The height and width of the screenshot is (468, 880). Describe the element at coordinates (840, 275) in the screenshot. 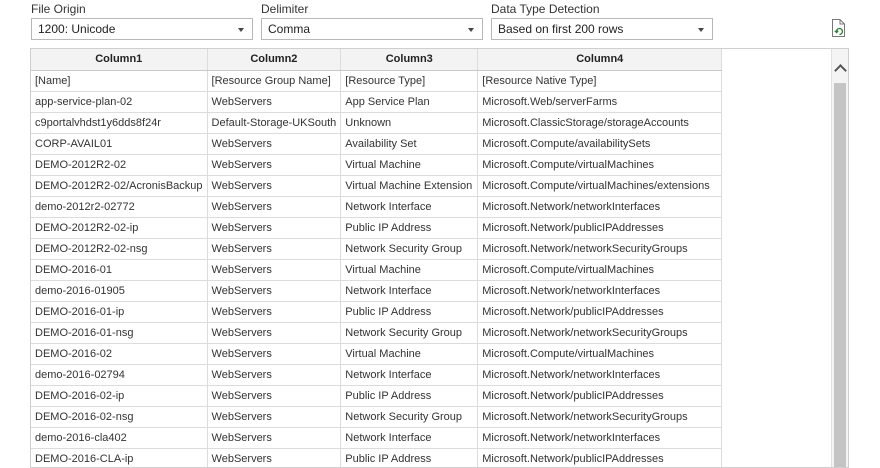

I see `scrollbar-thumb` at that location.